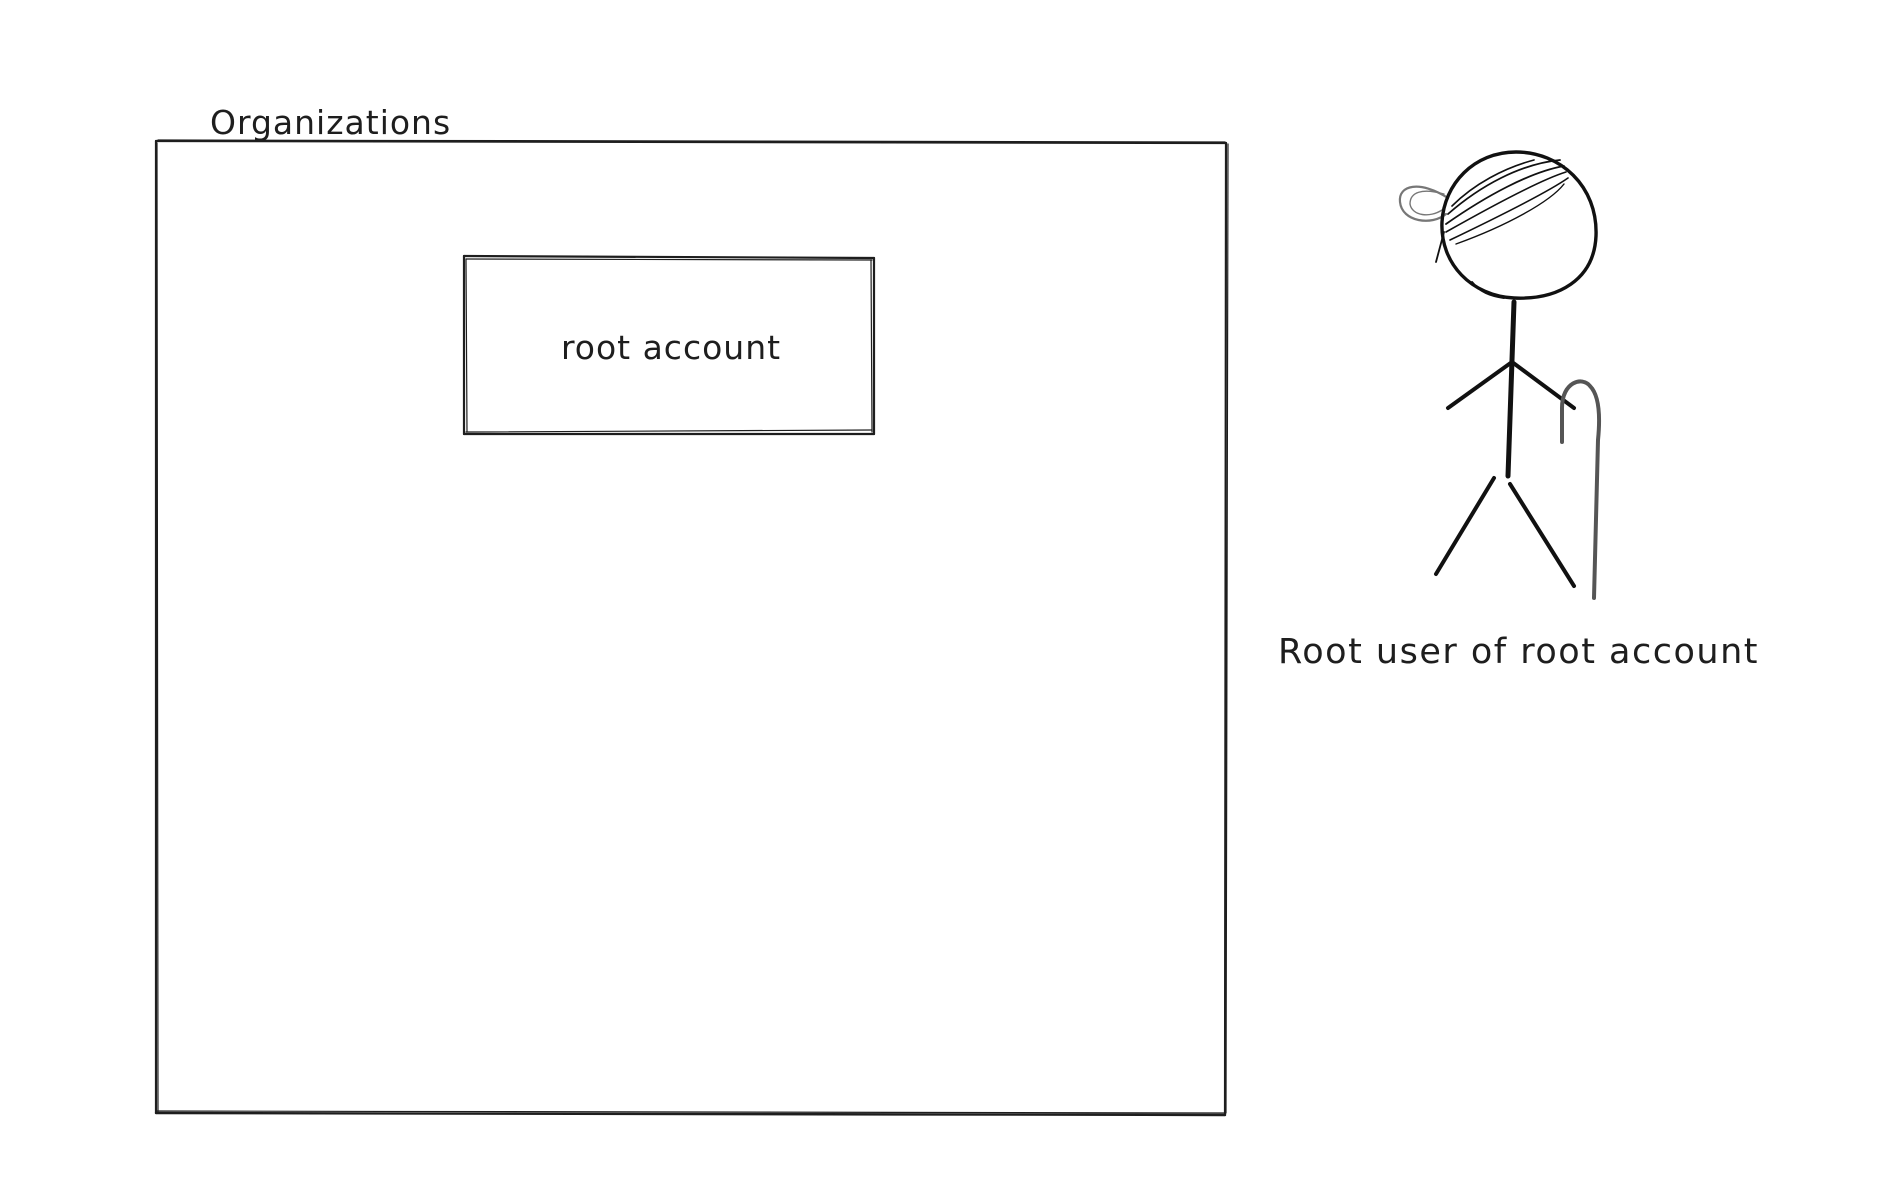 The image size is (1902, 1182). What do you see at coordinates (331, 122) in the screenshot?
I see `organizations-label: Organizations` at bounding box center [331, 122].